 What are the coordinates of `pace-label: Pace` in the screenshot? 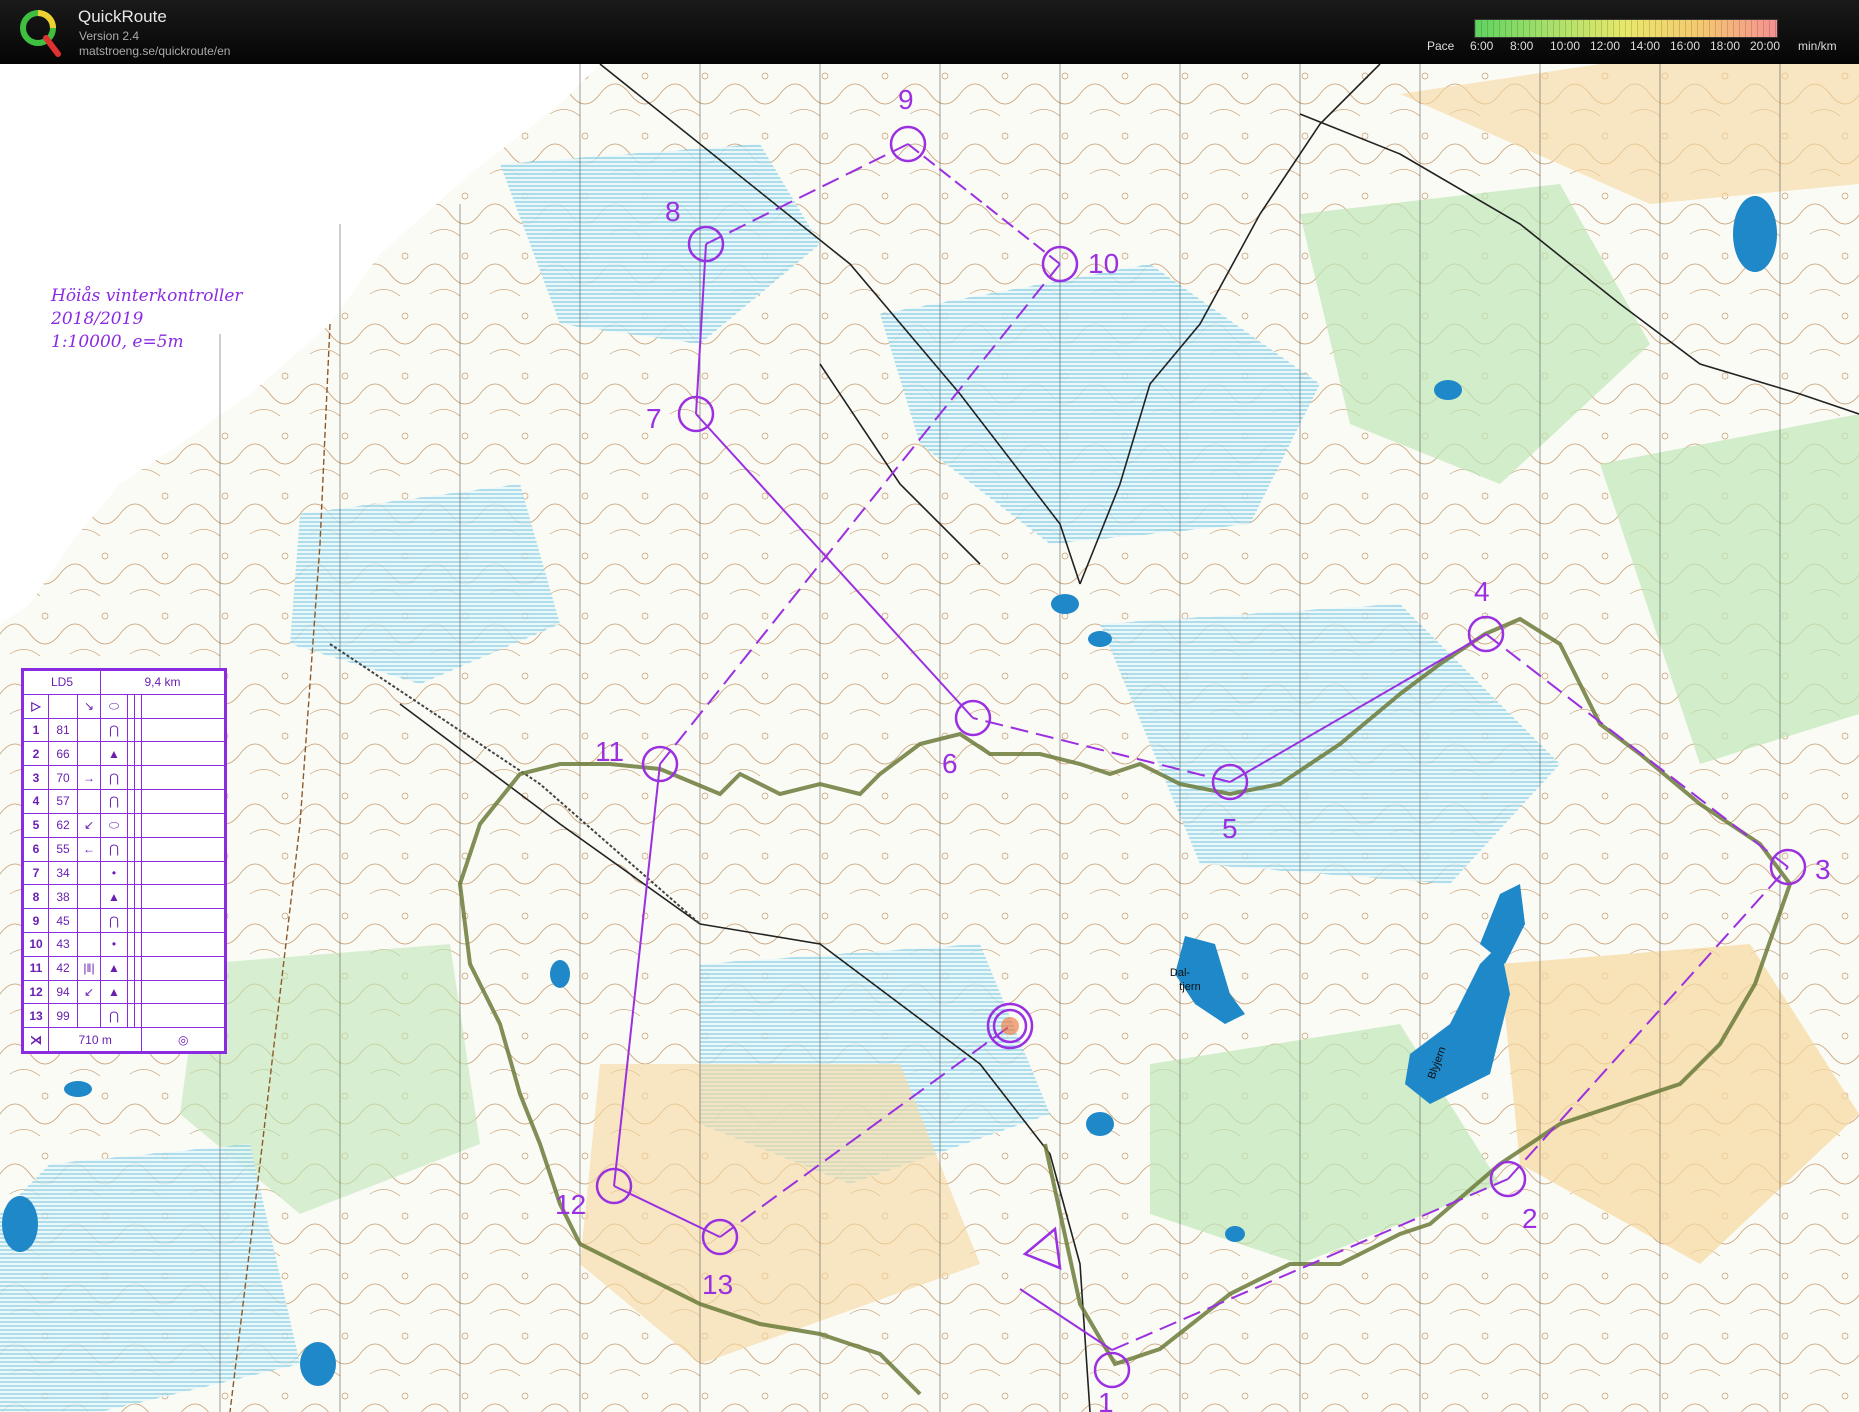 It's located at (1441, 46).